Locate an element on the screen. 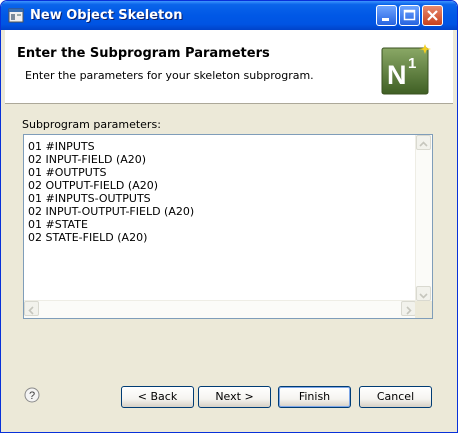 This screenshot has height=433, width=458. logo-superscript: 1 is located at coordinates (412, 63).